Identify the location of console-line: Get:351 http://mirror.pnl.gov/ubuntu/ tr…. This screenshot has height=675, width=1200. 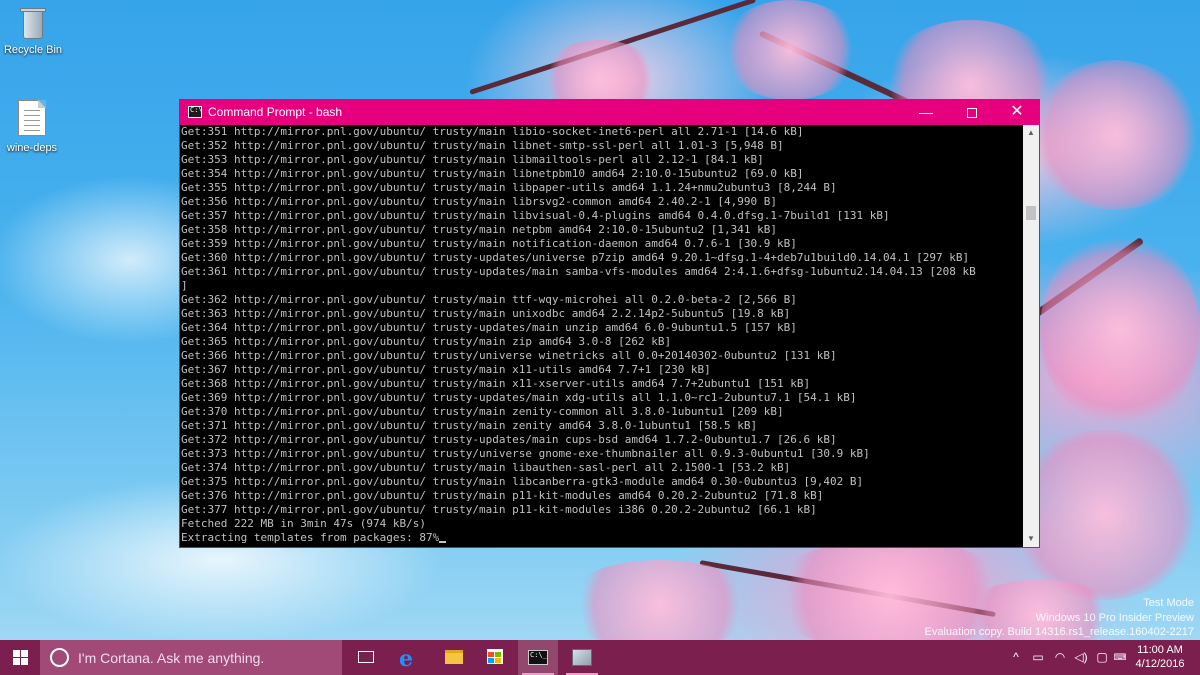
(492, 131).